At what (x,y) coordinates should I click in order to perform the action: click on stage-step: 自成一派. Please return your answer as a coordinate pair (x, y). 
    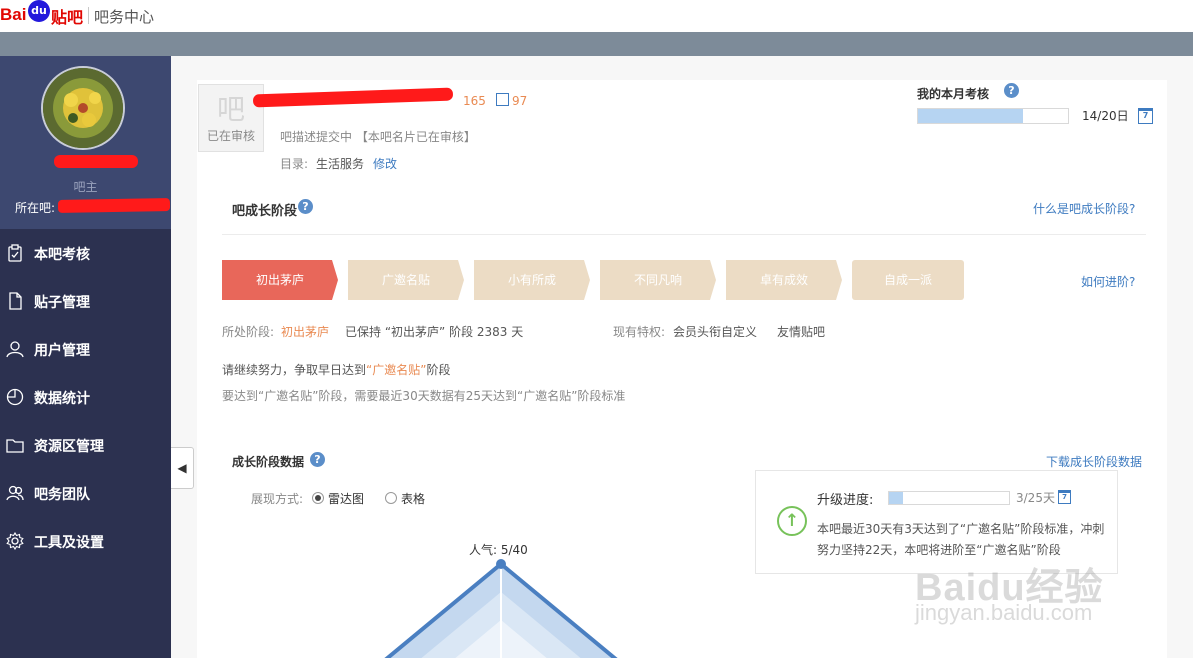
    Looking at the image, I should click on (908, 280).